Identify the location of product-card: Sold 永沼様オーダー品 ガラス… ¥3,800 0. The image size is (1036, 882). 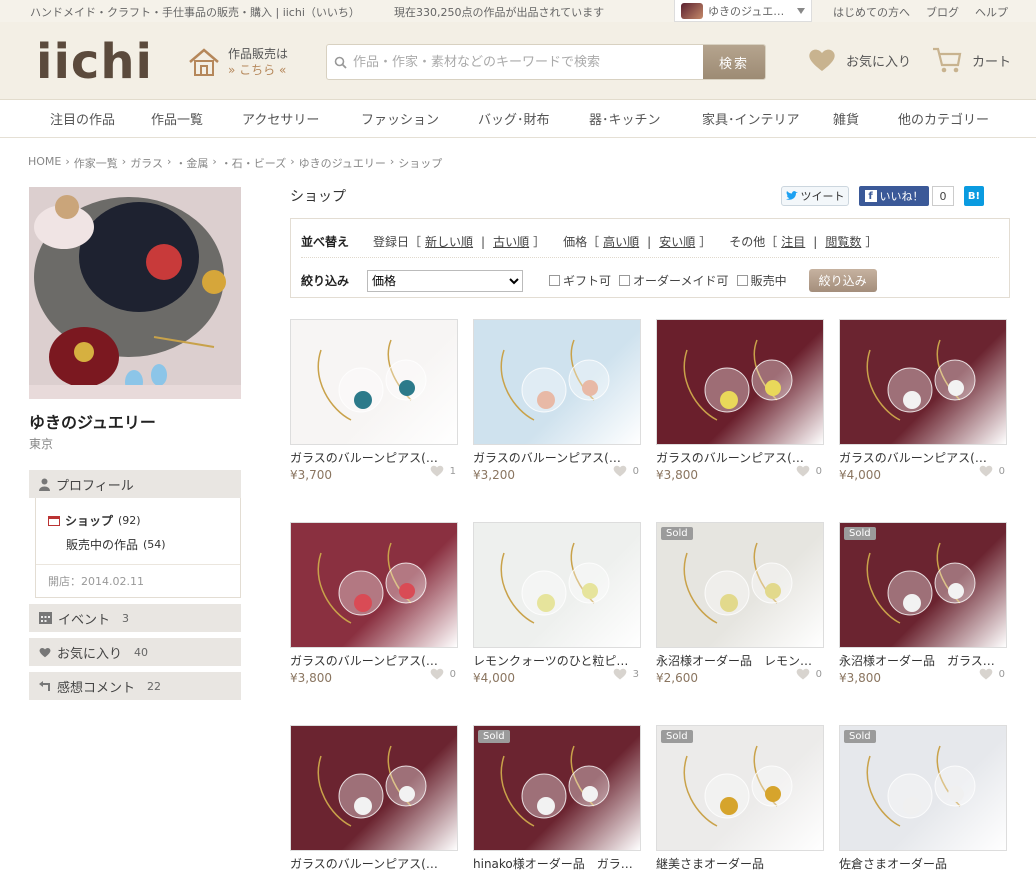
(923, 603).